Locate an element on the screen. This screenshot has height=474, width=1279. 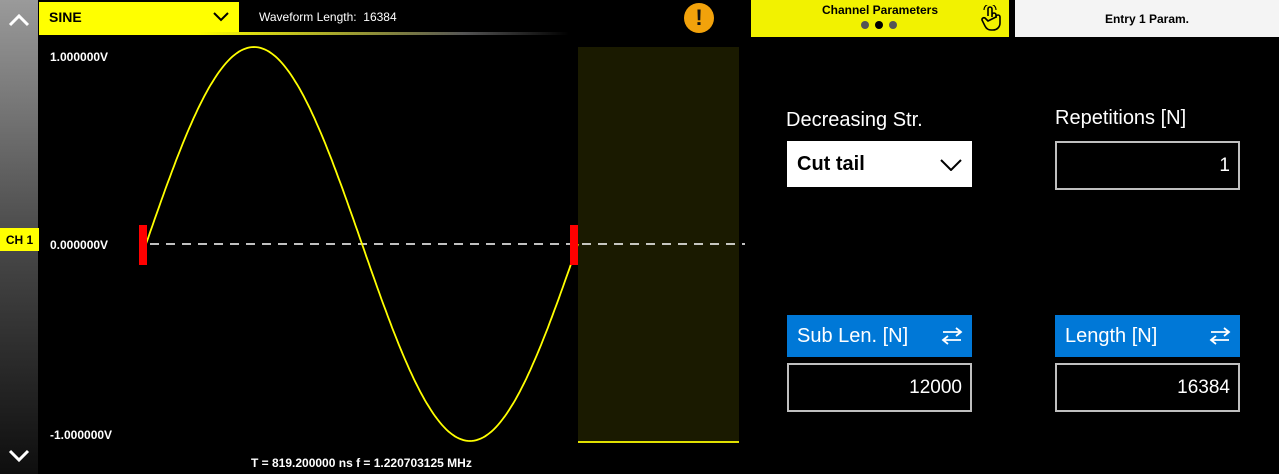
decreasing-strategy-value: Cut tail is located at coordinates (831, 163).